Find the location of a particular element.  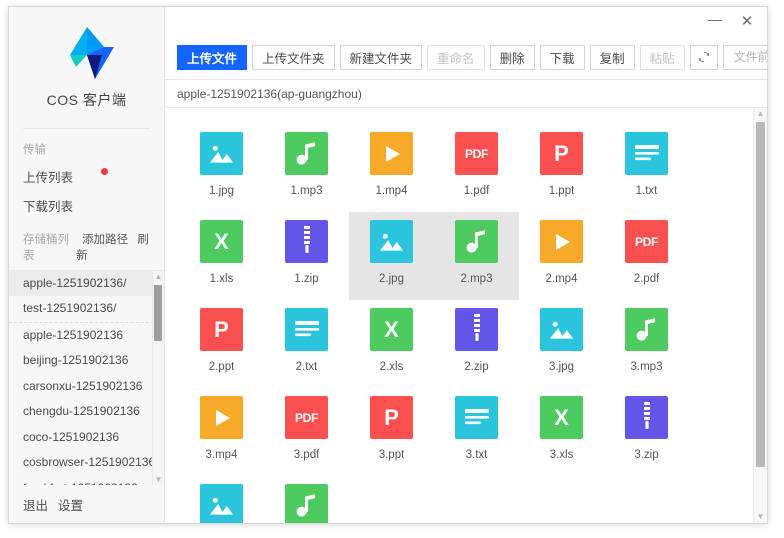

file-item: 2.mp4 is located at coordinates (561, 256).